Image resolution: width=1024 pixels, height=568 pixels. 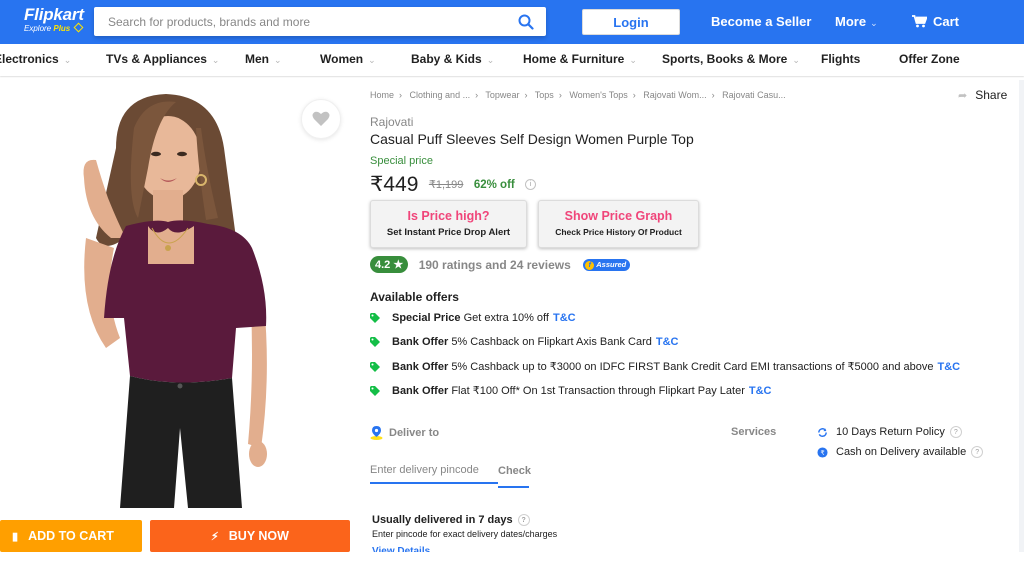 What do you see at coordinates (303, 22) in the screenshot?
I see `search-input` at bounding box center [303, 22].